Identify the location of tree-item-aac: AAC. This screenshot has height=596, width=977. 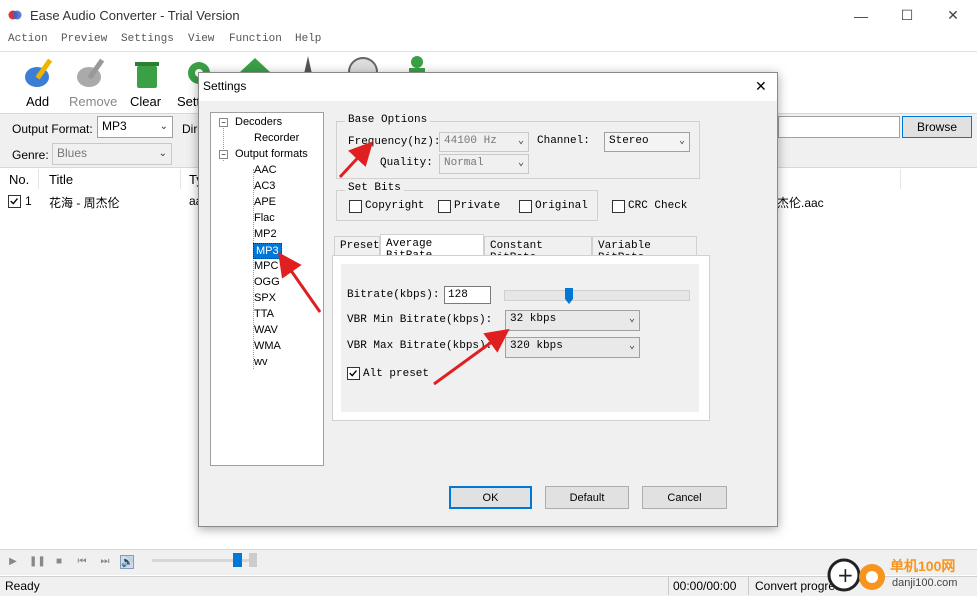
(265, 170).